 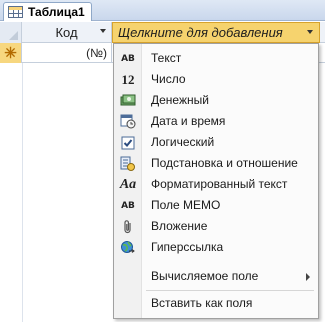 What do you see at coordinates (22, 192) in the screenshot?
I see `grid-divider` at bounding box center [22, 192].